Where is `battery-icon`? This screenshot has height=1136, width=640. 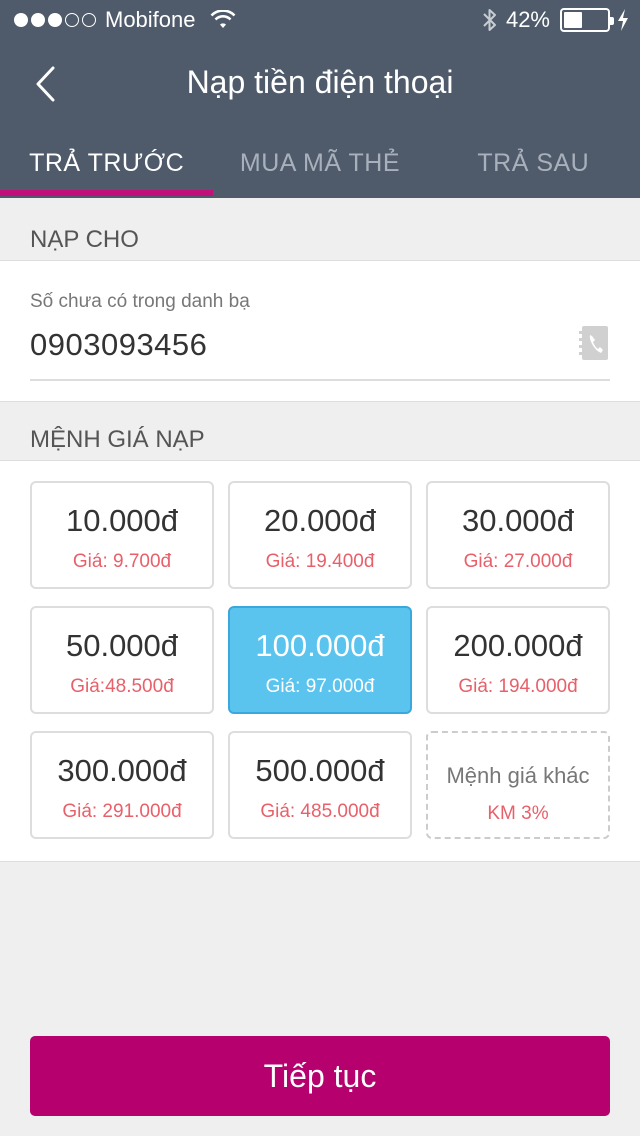
battery-icon is located at coordinates (587, 20).